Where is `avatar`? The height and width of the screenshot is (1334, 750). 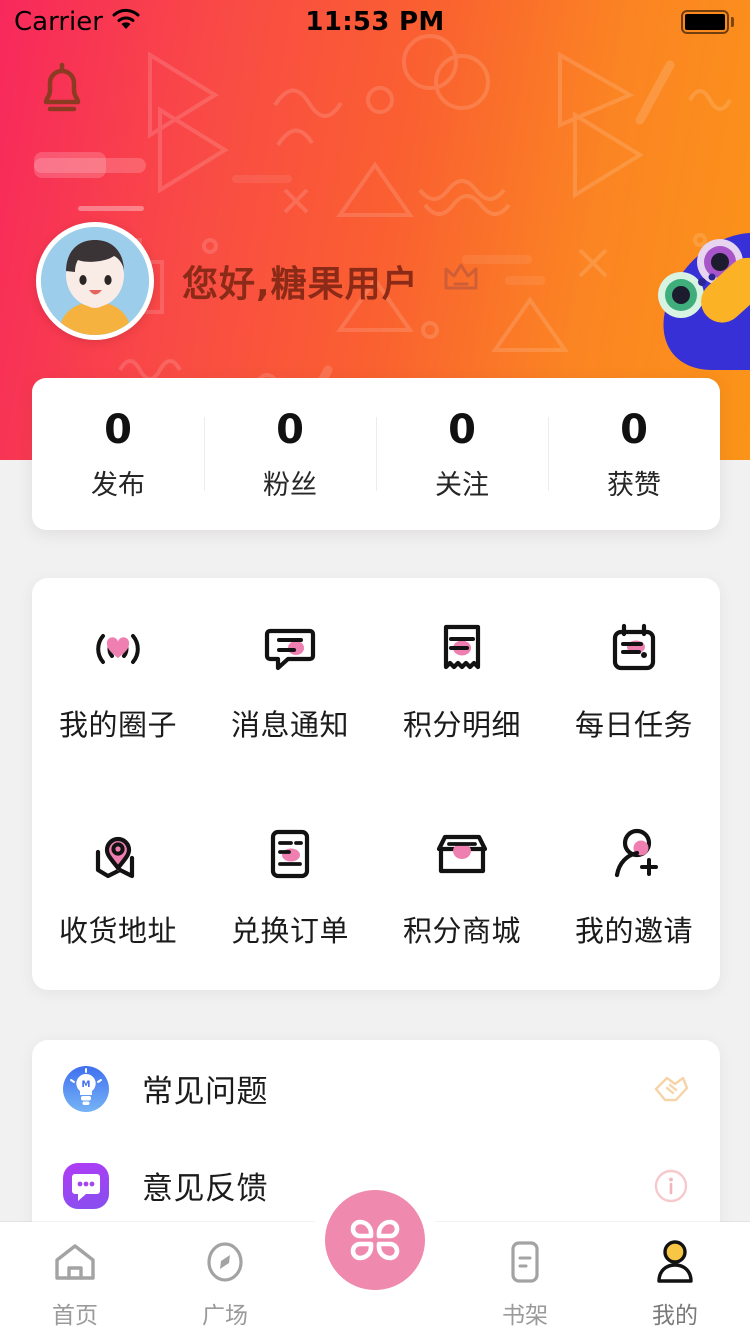
avatar is located at coordinates (95, 281).